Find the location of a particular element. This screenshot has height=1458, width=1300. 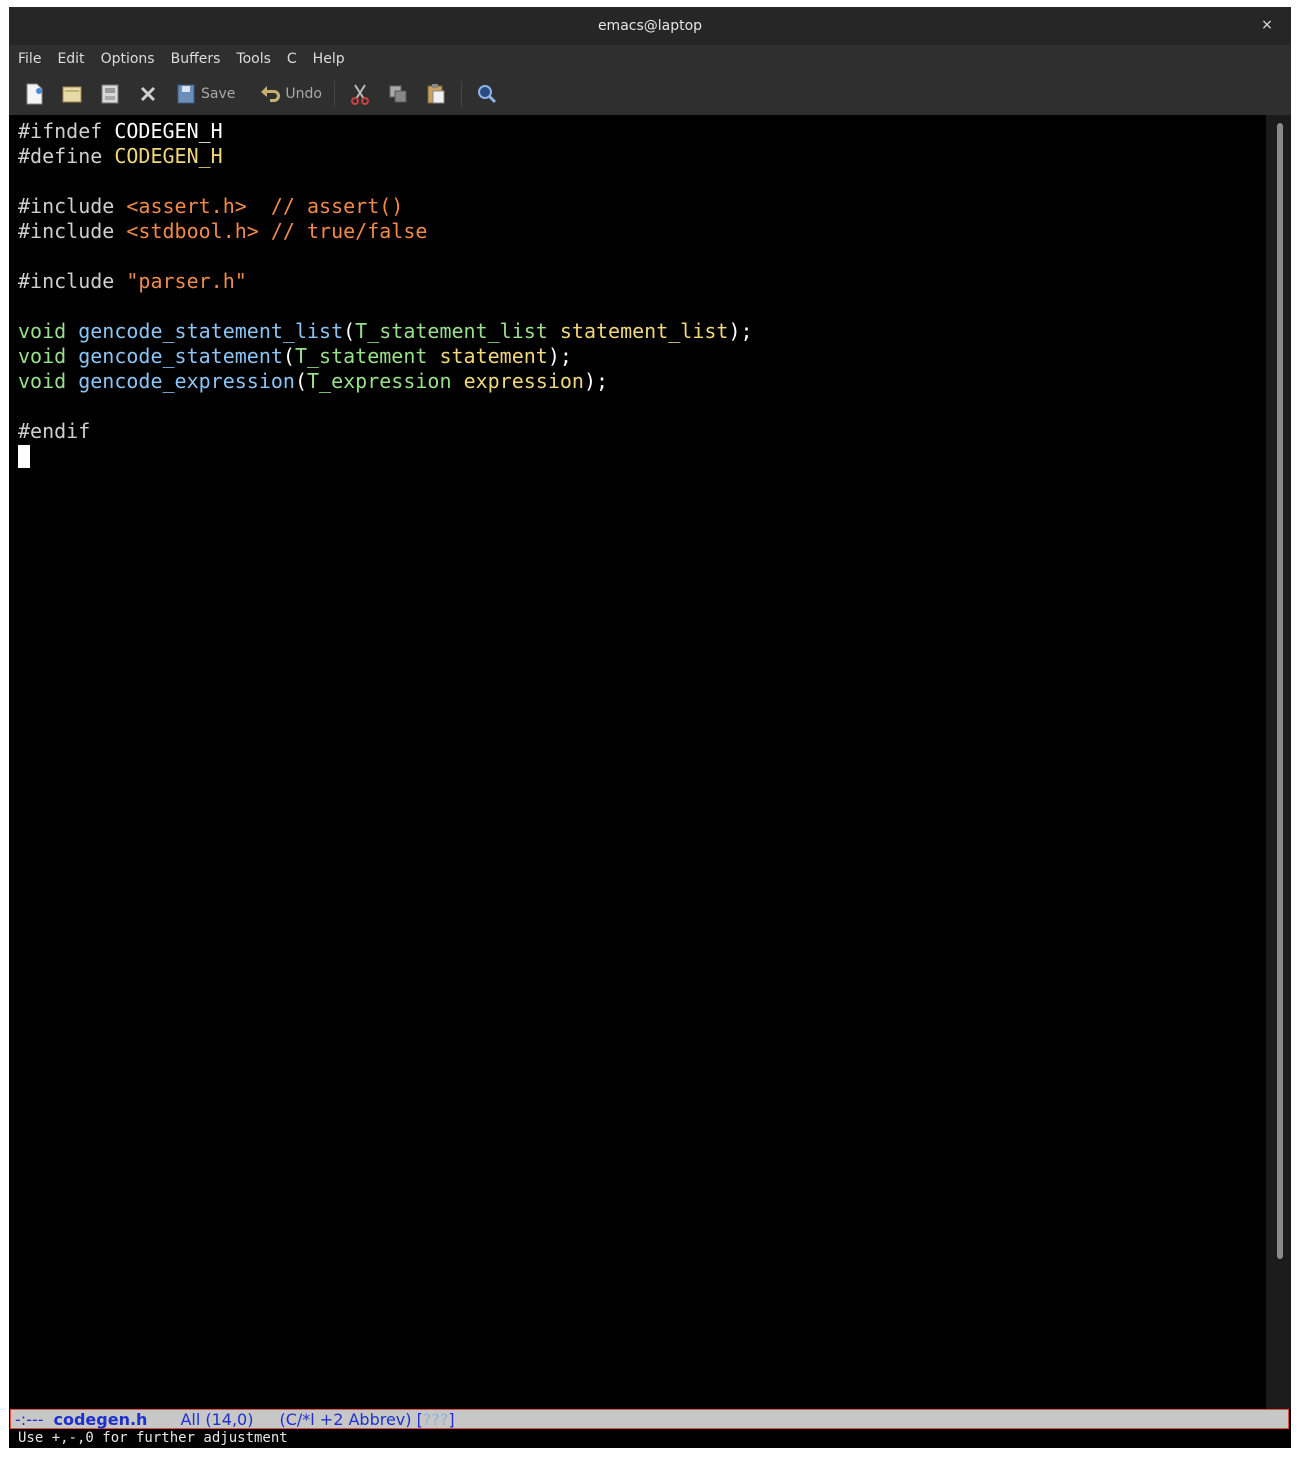

modeline-mode: (C/*l +2 Abbrev) [ is located at coordinates (350, 1419).